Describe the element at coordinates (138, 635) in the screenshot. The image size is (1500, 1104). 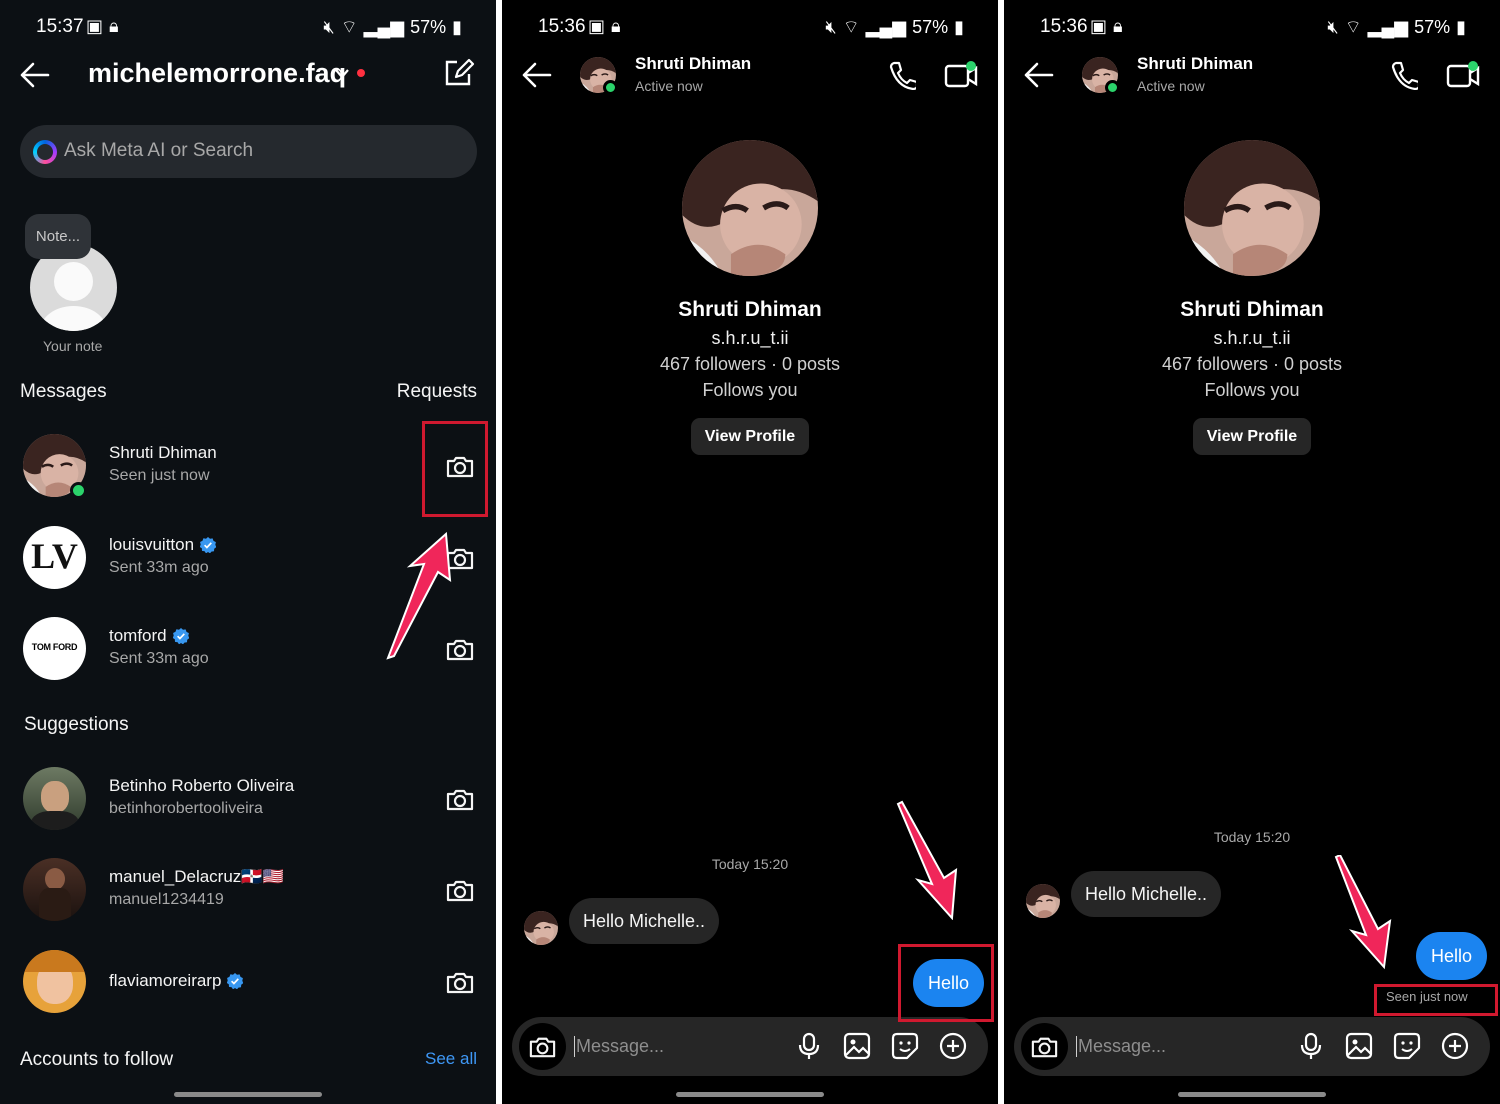
I see `thread-name-text: tomford` at that location.